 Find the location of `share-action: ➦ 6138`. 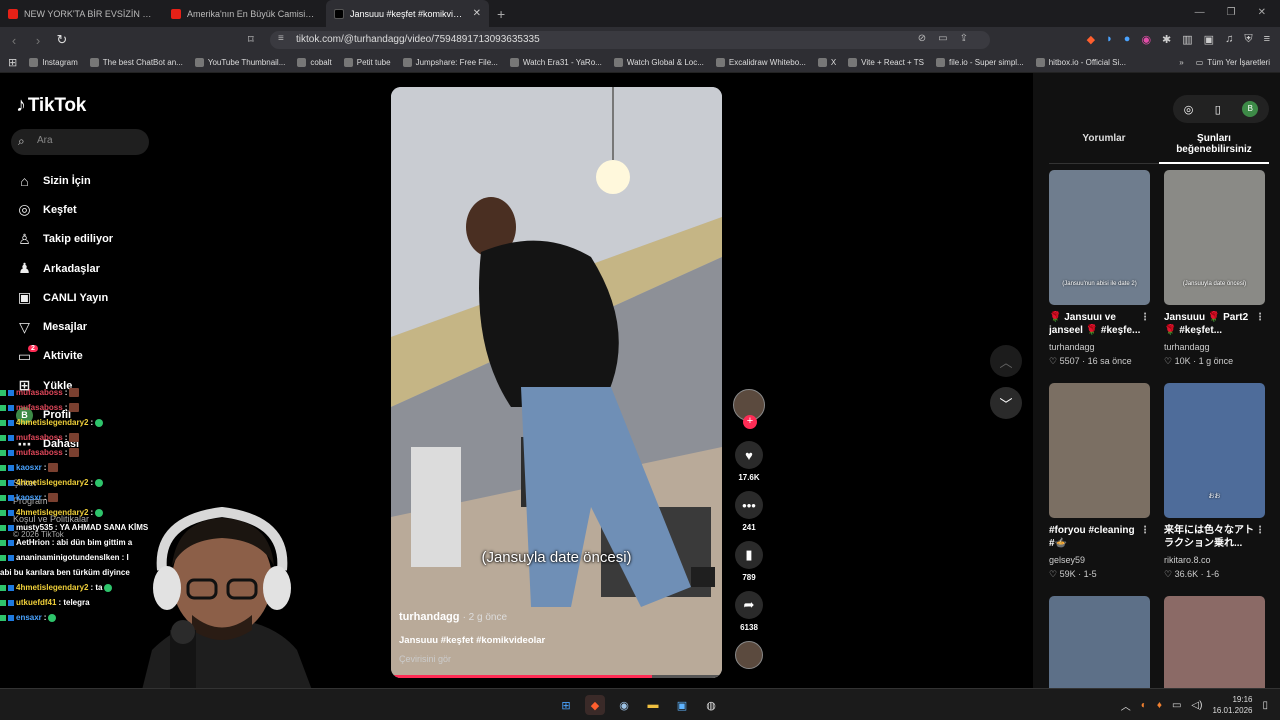

share-action: ➦ 6138 is located at coordinates (749, 611).